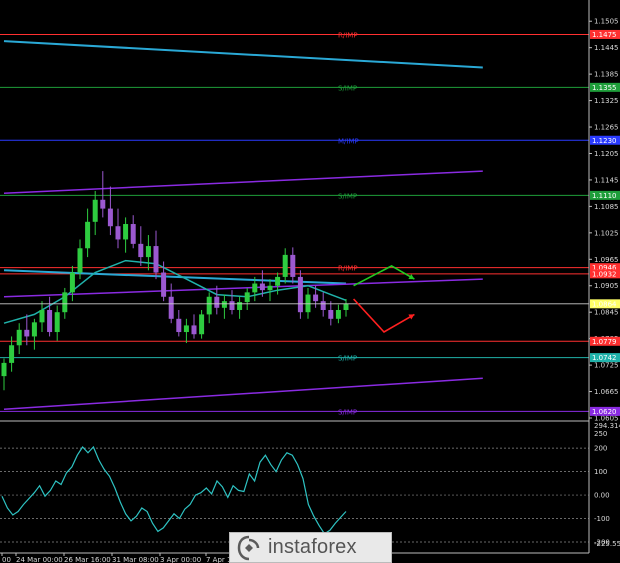 The image size is (620, 563). Describe the element at coordinates (87, 559) in the screenshot. I see `time-tick-label: 26 Mar 16:00` at that location.